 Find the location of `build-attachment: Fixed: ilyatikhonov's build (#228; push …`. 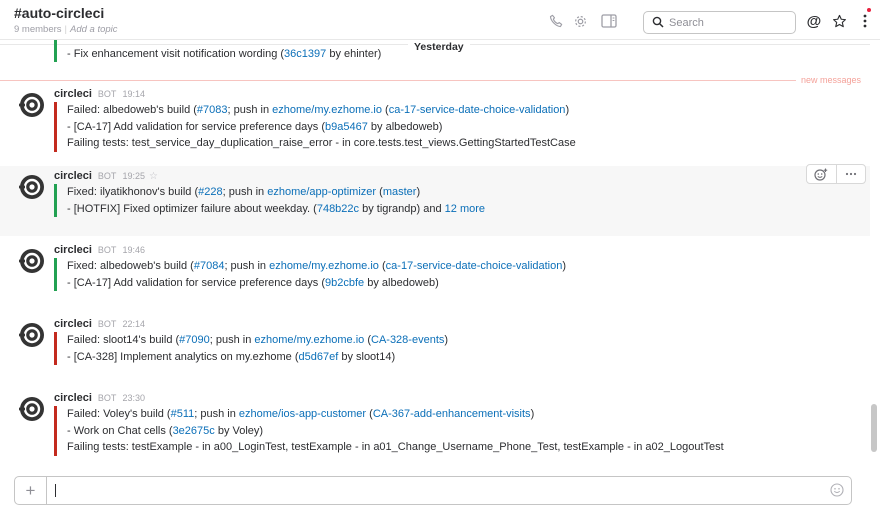

build-attachment: Fixed: ilyatikhonov's build (#228; push … is located at coordinates (269, 200).